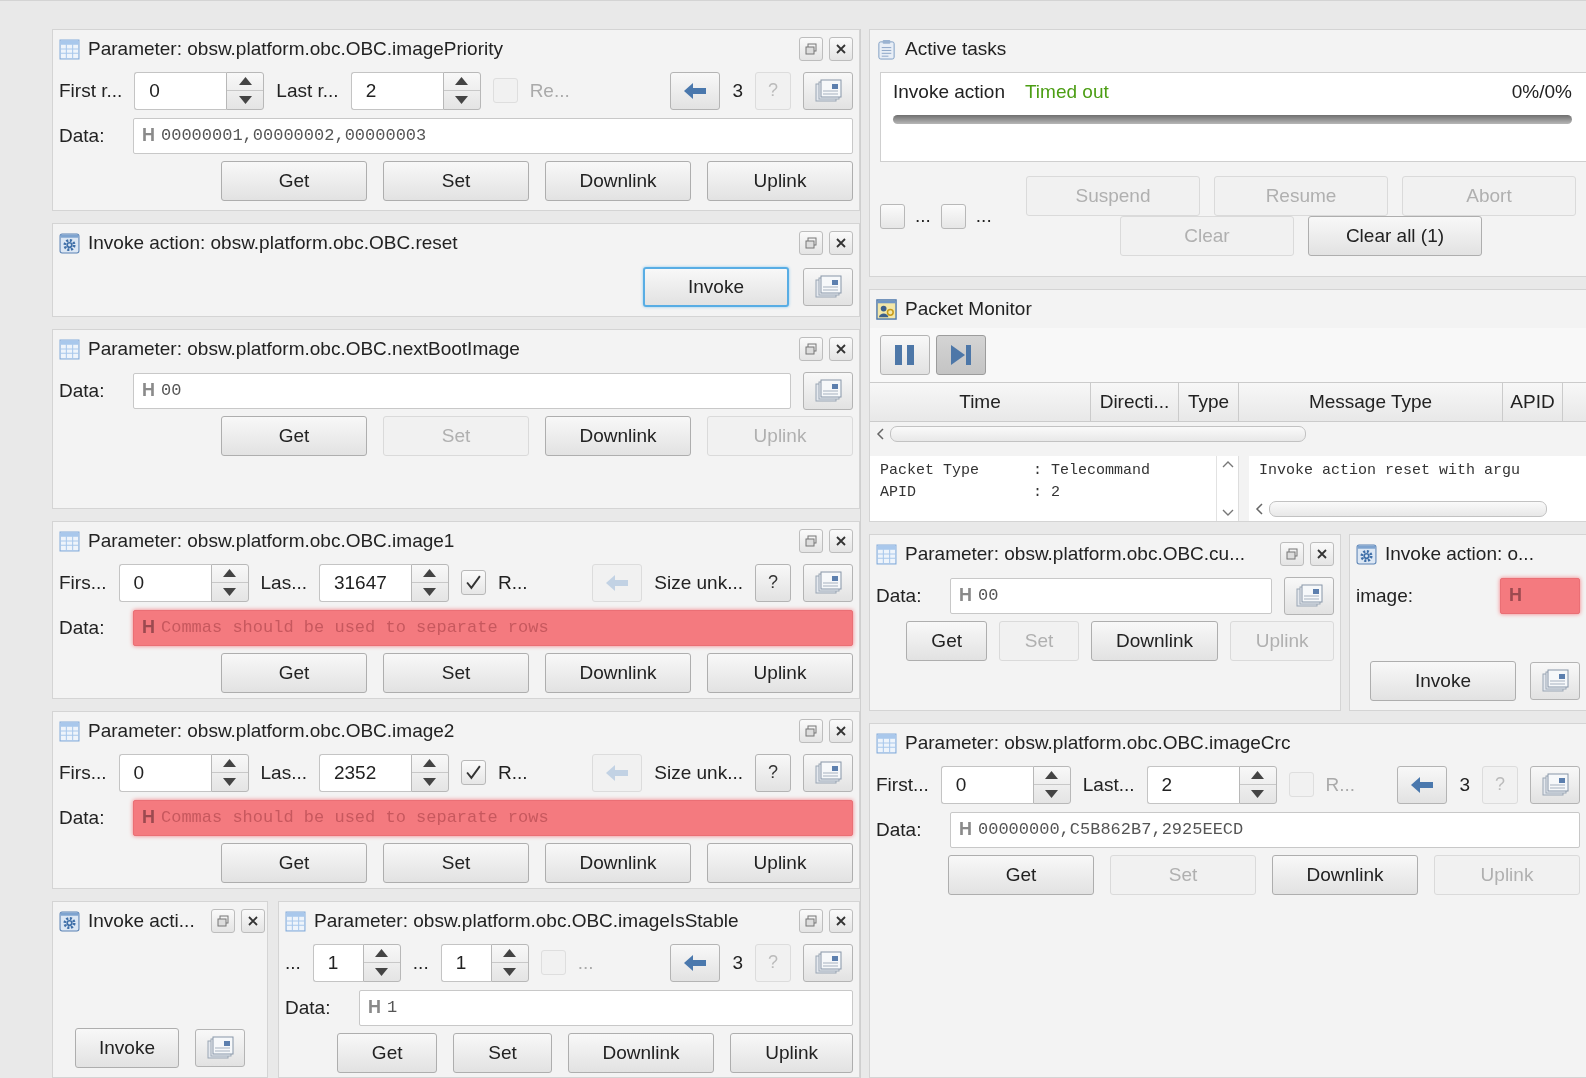  I want to click on action-button: Clear all (1), so click(1395, 236).